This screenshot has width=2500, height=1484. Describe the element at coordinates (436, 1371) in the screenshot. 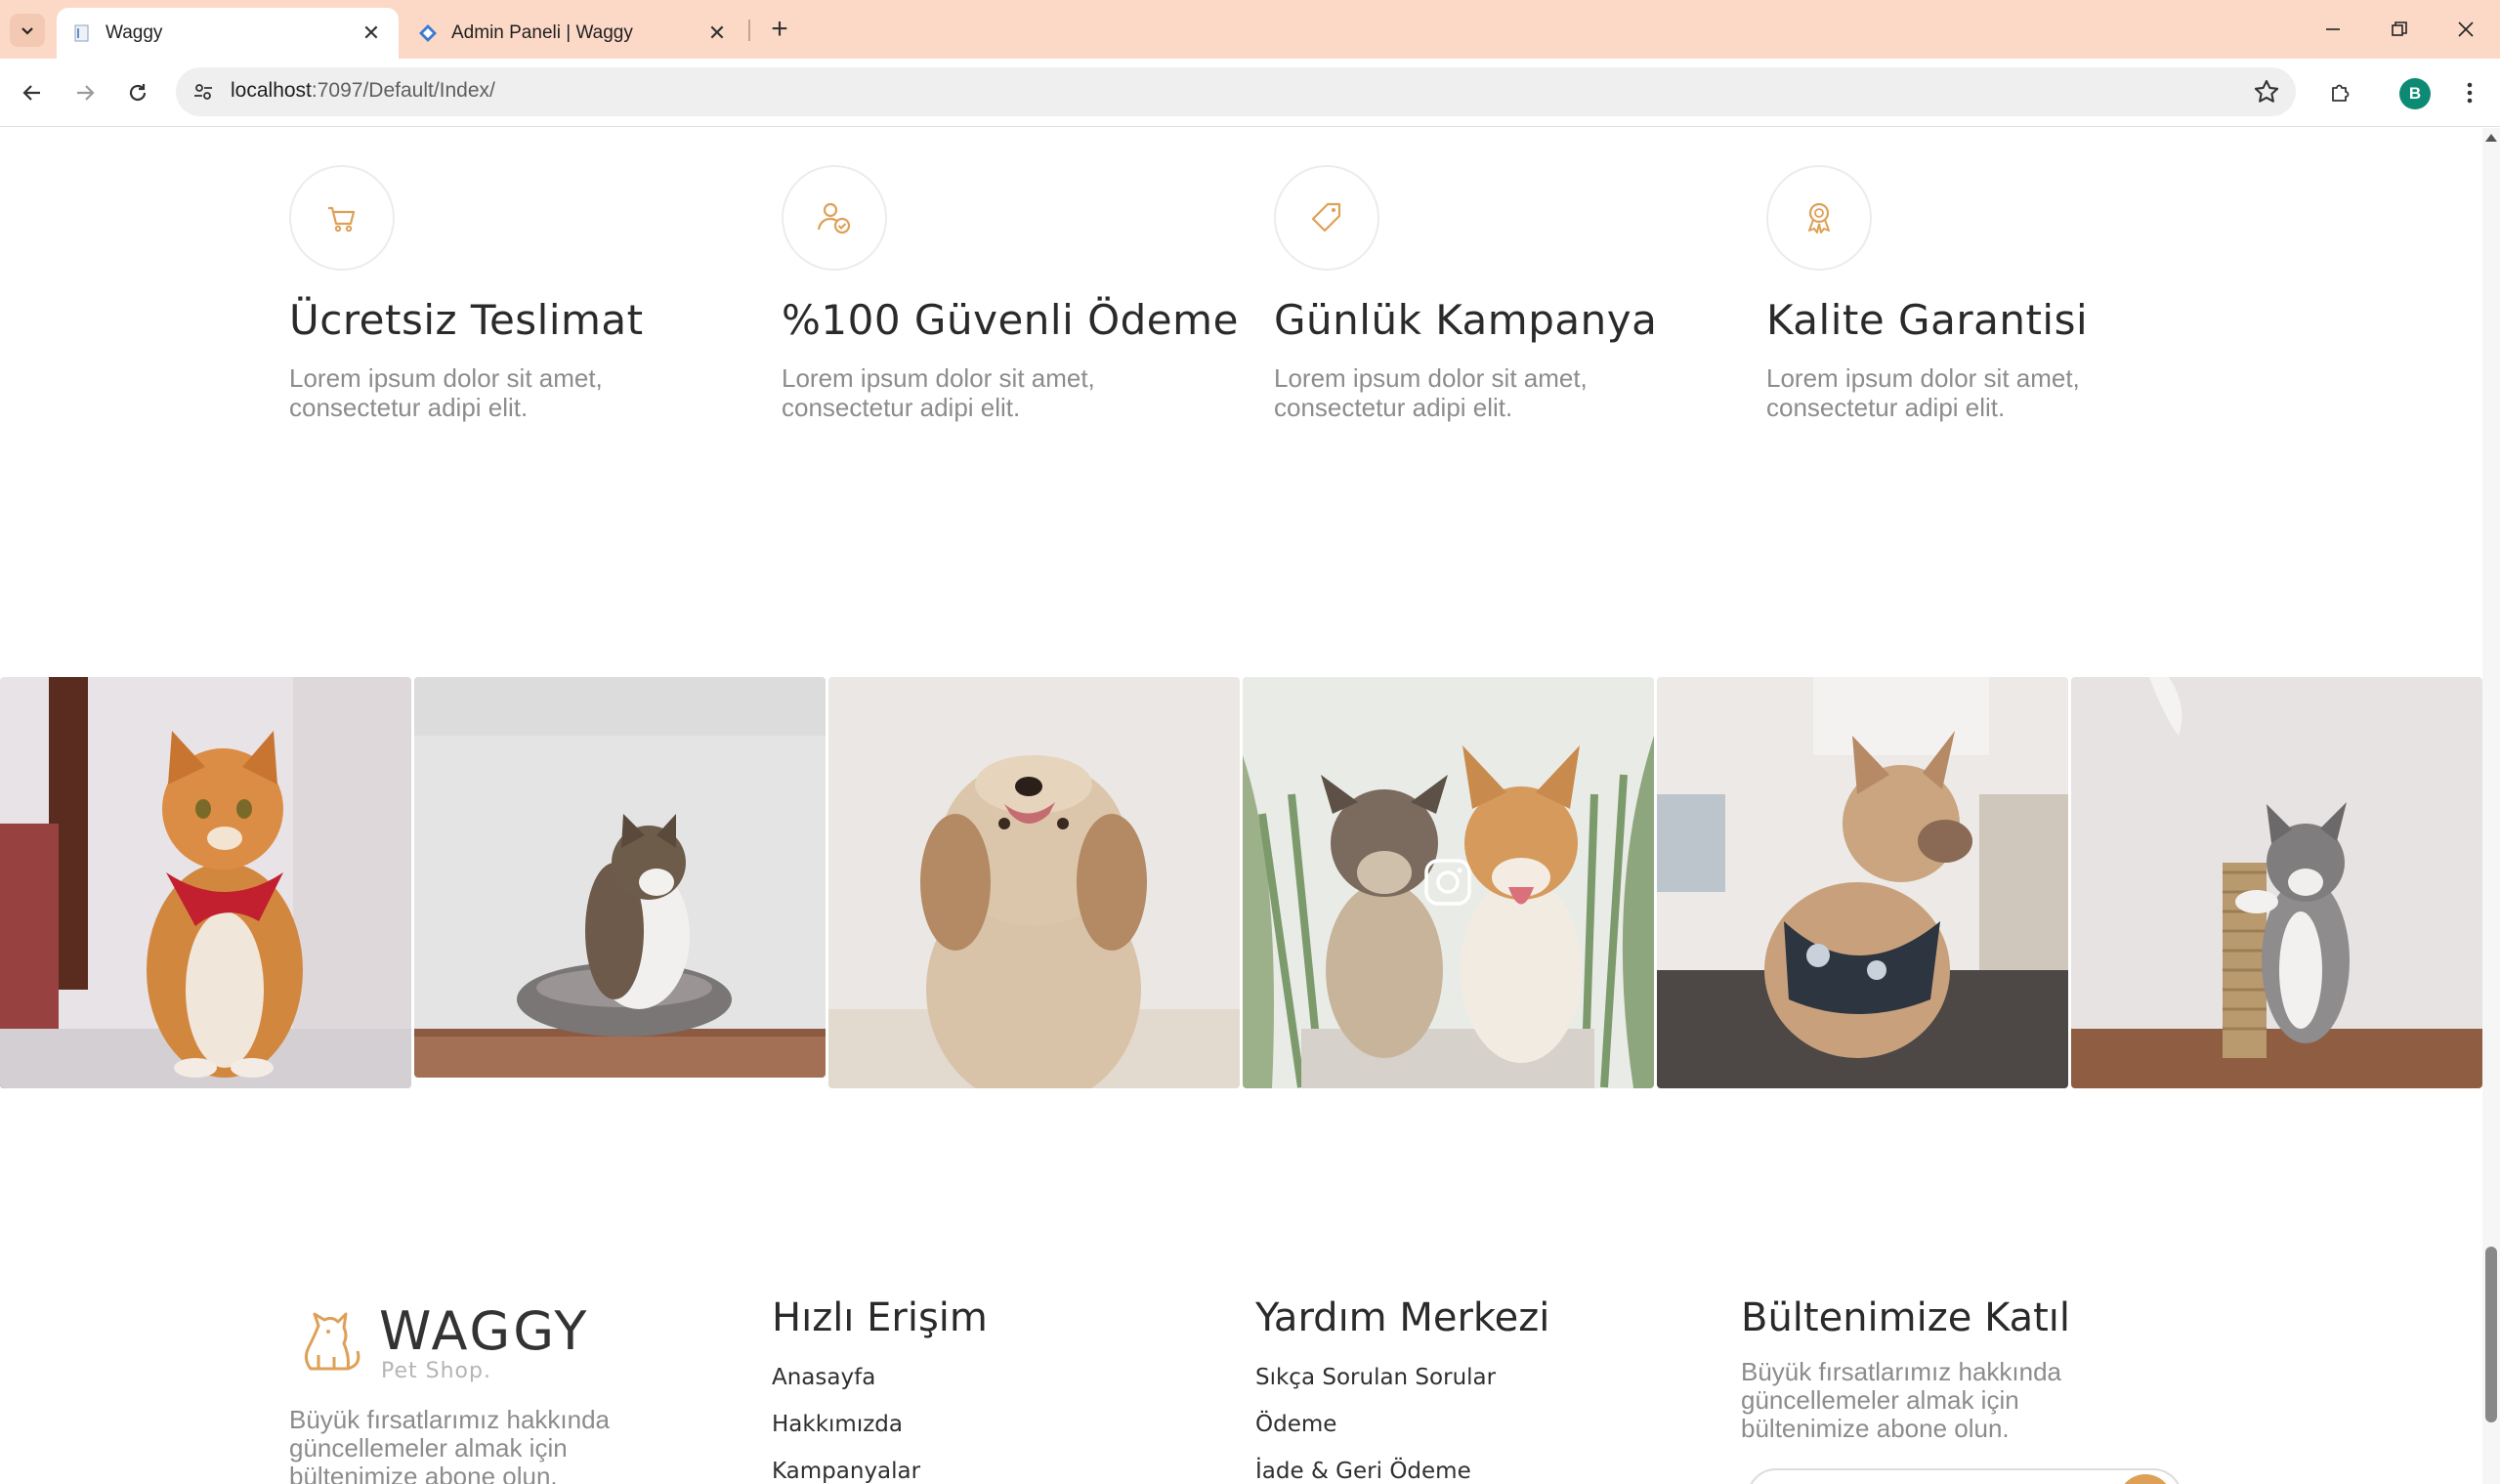

I see `logo-tagline: Pet Shop.` at that location.